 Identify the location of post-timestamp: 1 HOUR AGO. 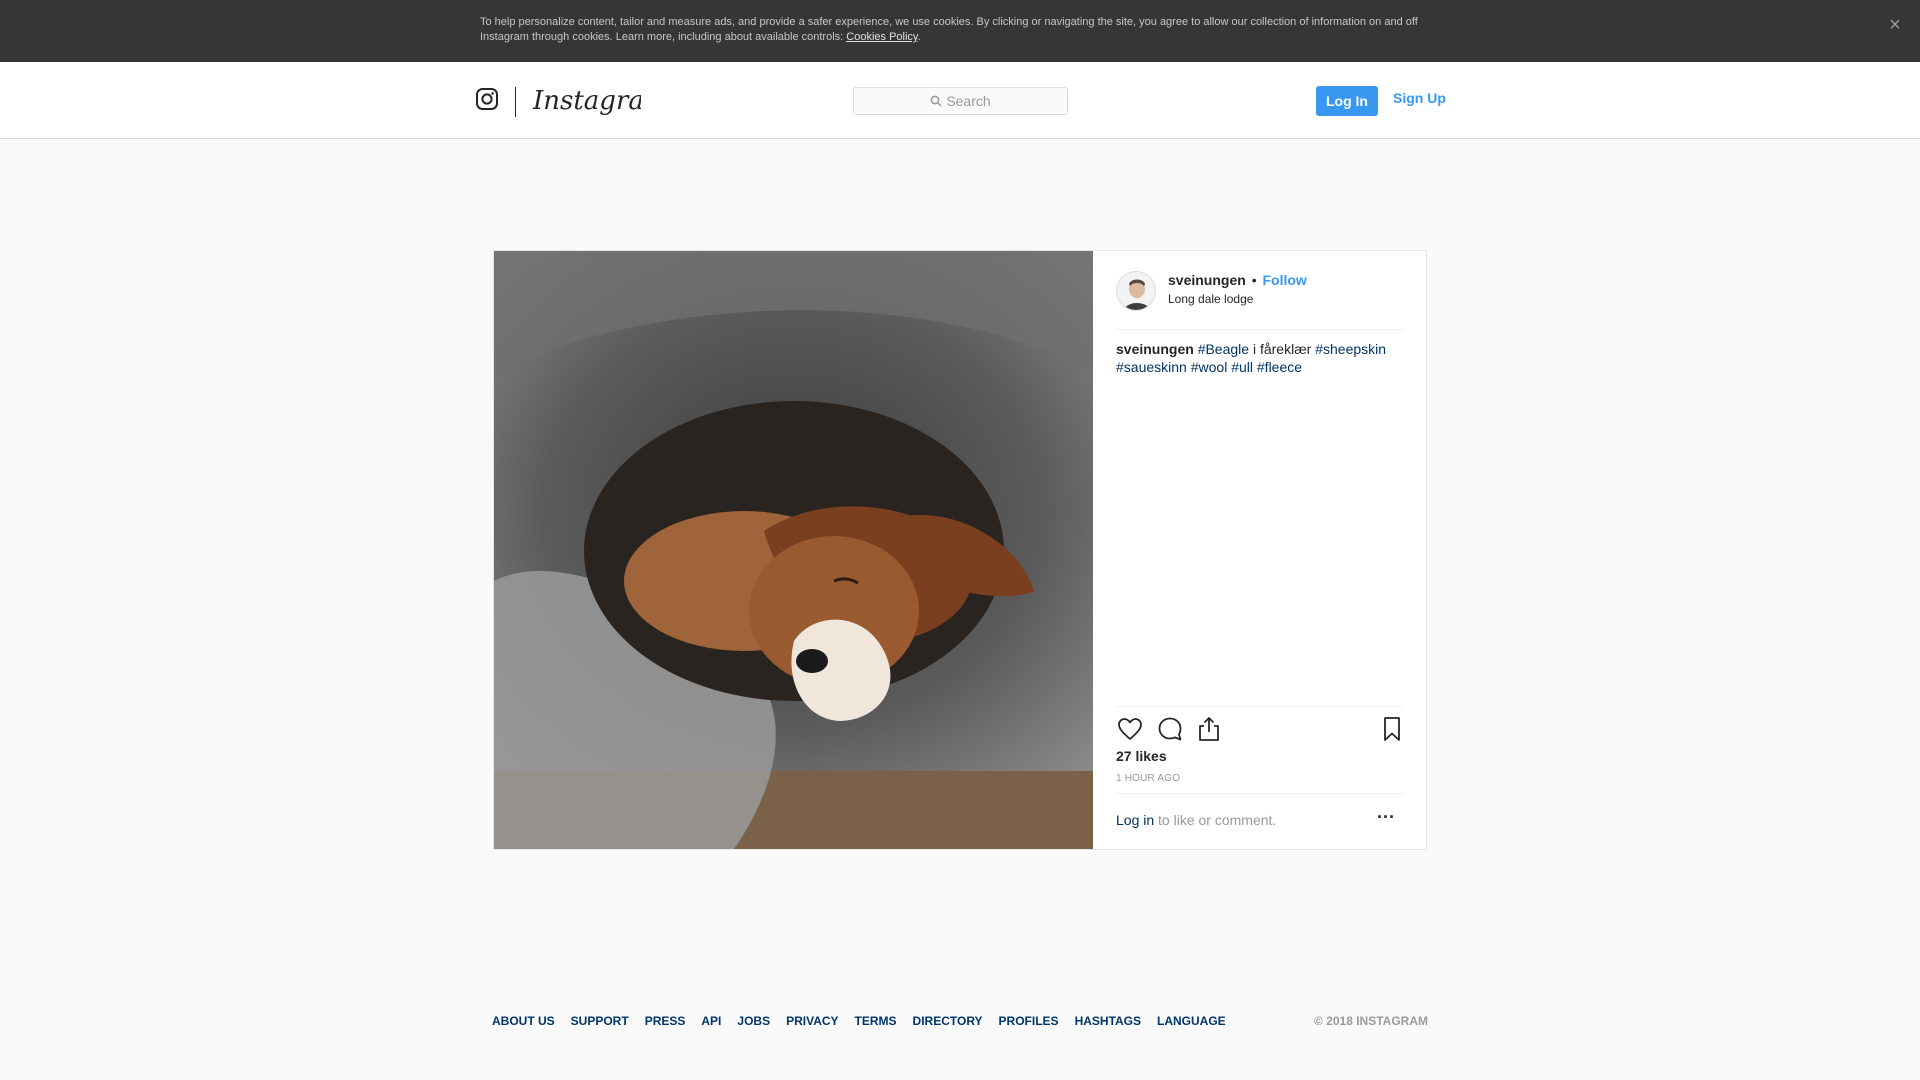
(1148, 778).